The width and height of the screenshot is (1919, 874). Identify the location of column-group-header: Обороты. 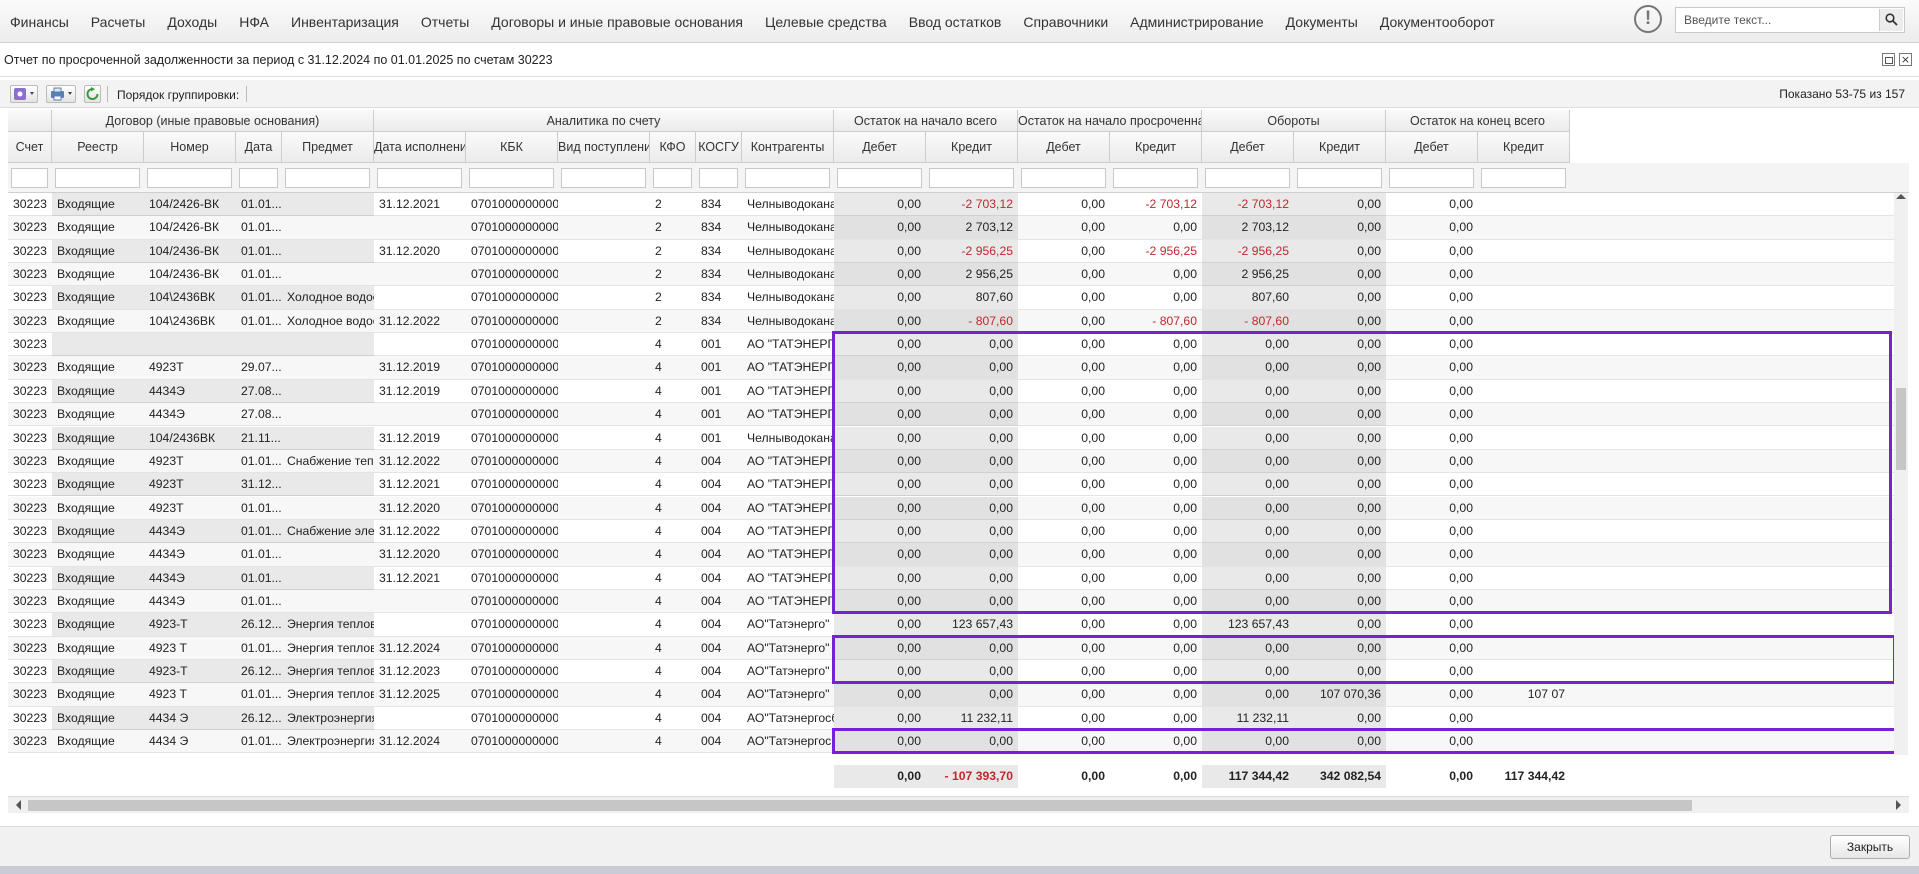
(1294, 121).